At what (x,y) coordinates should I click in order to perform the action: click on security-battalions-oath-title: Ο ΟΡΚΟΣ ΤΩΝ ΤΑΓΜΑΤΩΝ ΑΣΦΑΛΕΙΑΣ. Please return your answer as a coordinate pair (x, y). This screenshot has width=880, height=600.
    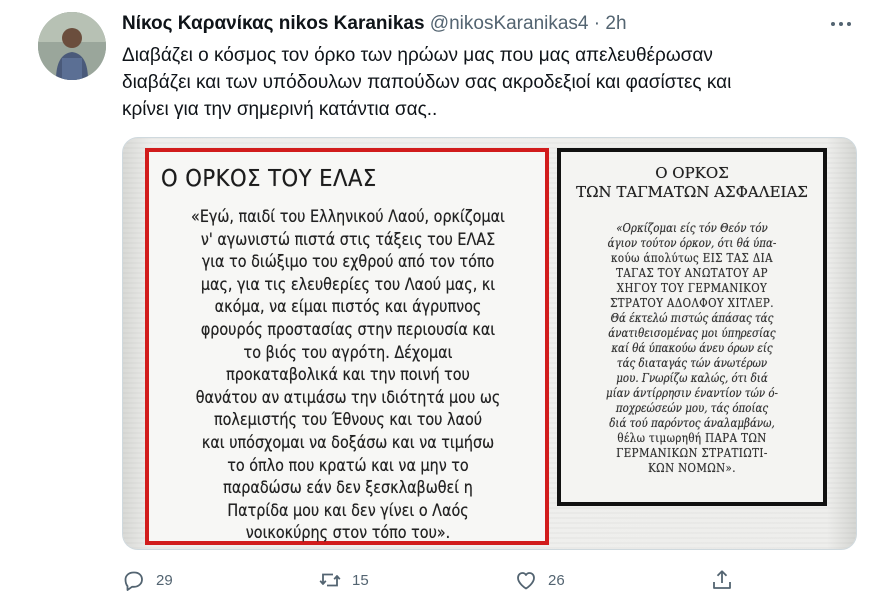
    Looking at the image, I should click on (692, 183).